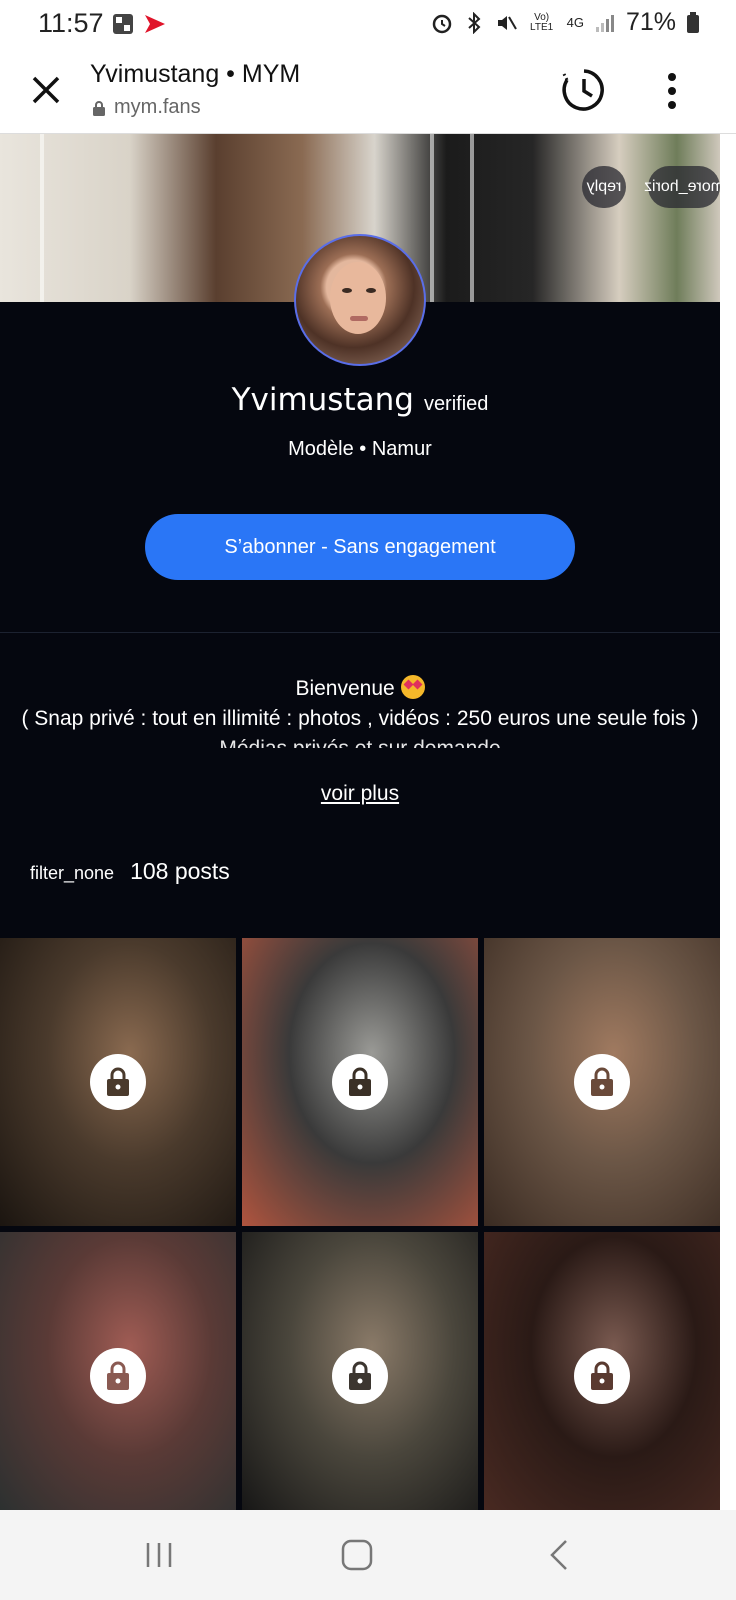 The height and width of the screenshot is (1600, 736). I want to click on timer-icon, so click(584, 90).